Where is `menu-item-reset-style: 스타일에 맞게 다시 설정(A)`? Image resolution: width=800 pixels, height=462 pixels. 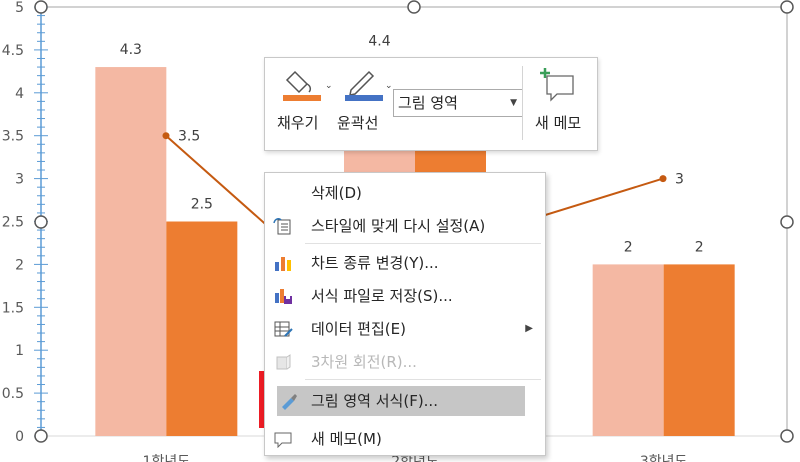
menu-item-reset-style: 스타일에 맞게 다시 설정(A) is located at coordinates (405, 226).